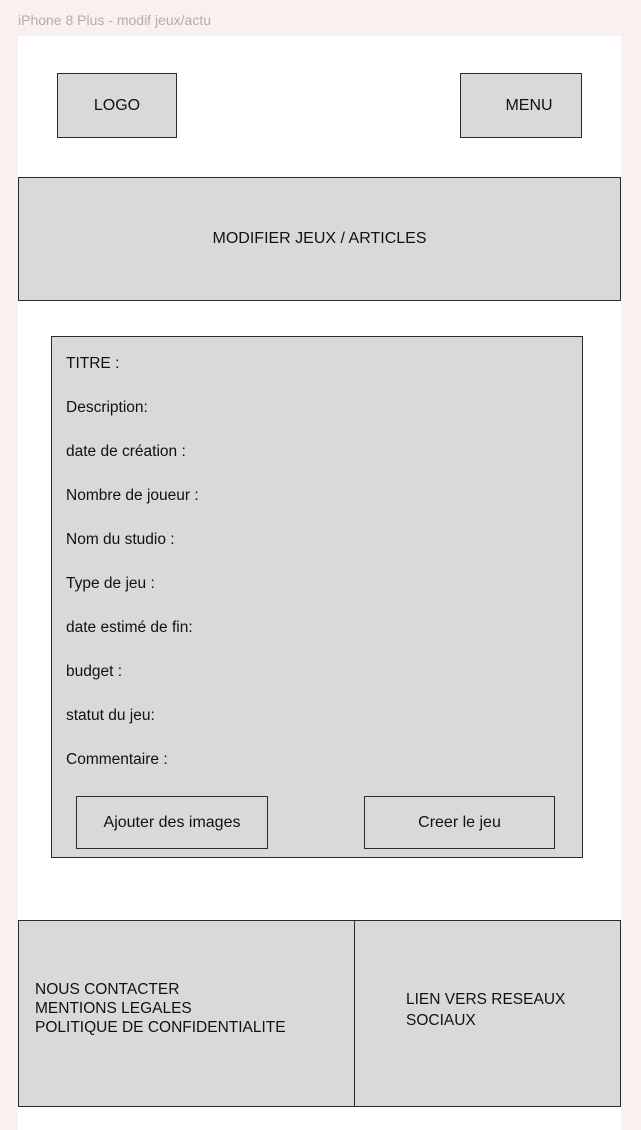 Image resolution: width=641 pixels, height=1130 pixels. What do you see at coordinates (160, 989) in the screenshot?
I see `contact-link: NOUS CONTACTER` at bounding box center [160, 989].